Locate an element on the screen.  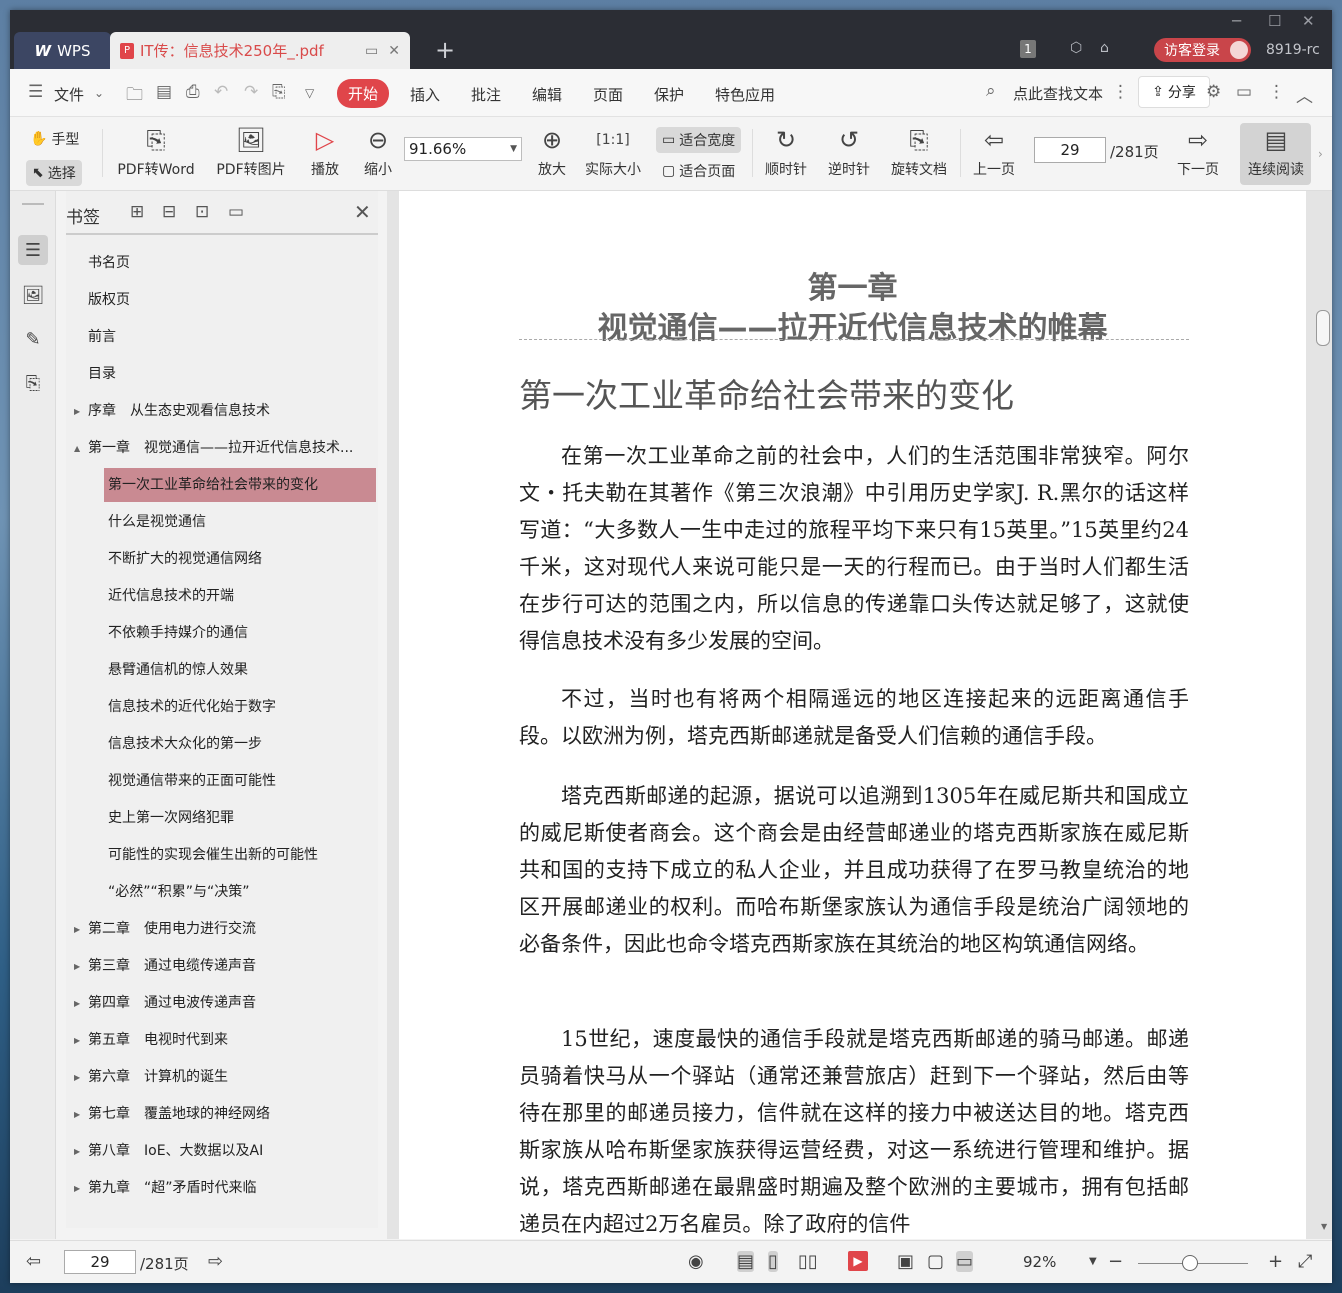
bookmark-settings-icon: ▭ is located at coordinates (236, 212).